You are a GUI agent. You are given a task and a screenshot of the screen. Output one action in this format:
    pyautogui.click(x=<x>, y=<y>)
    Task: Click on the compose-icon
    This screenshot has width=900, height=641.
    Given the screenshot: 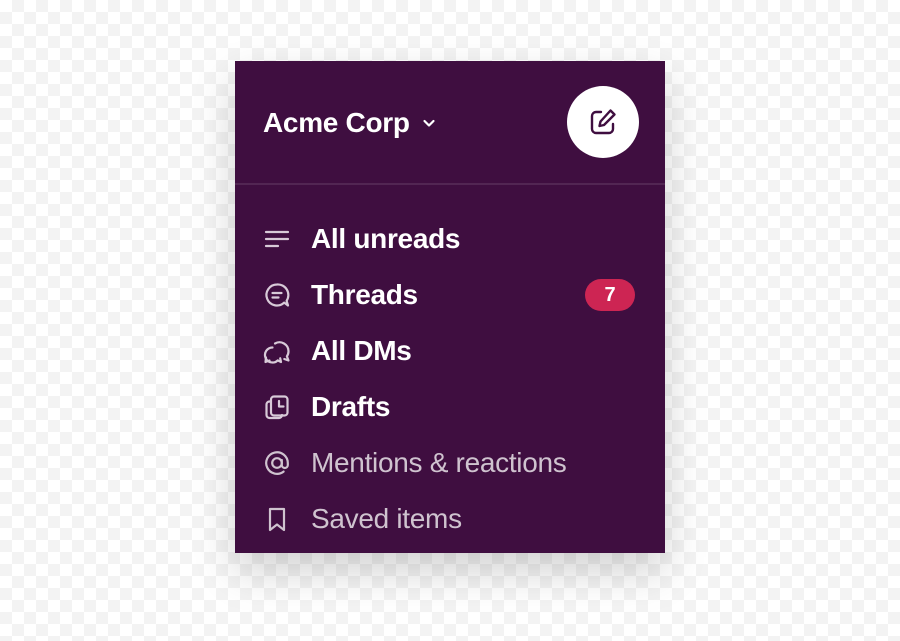 What is the action you would take?
    pyautogui.click(x=603, y=122)
    